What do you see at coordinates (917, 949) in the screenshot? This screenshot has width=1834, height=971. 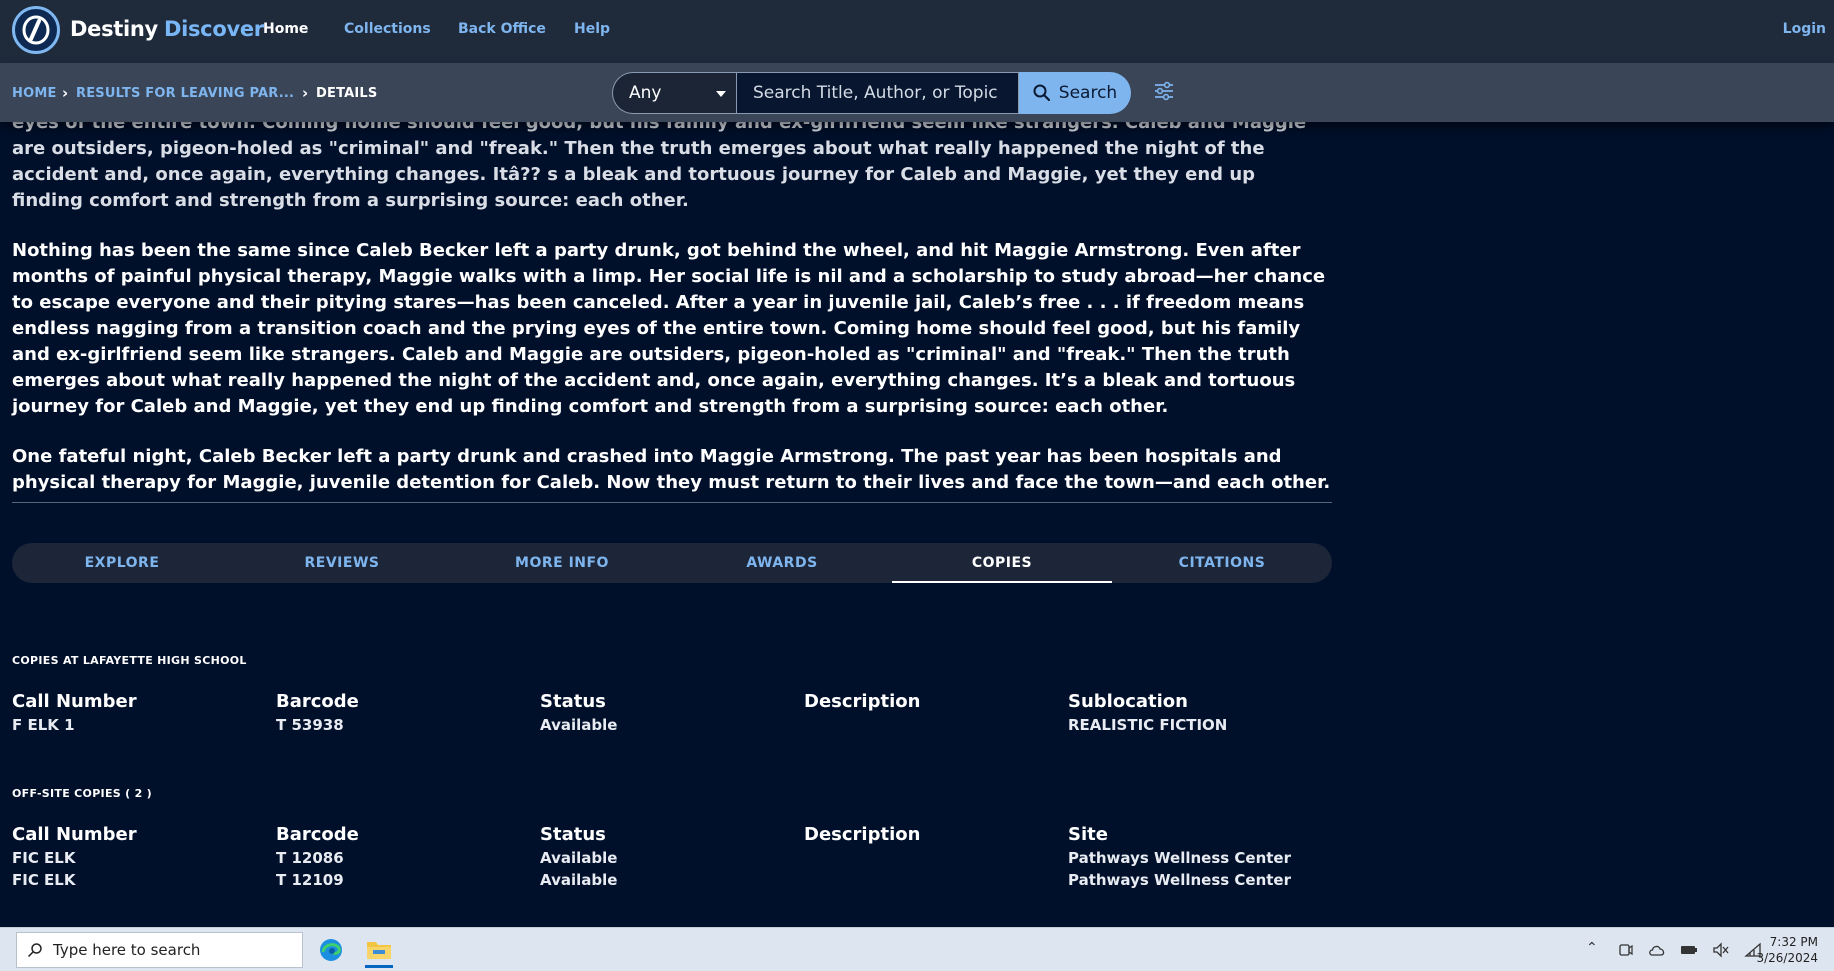 I see `windows-taskbar: Type here to search ⌃ 7:32 PM 3/26/2024` at bounding box center [917, 949].